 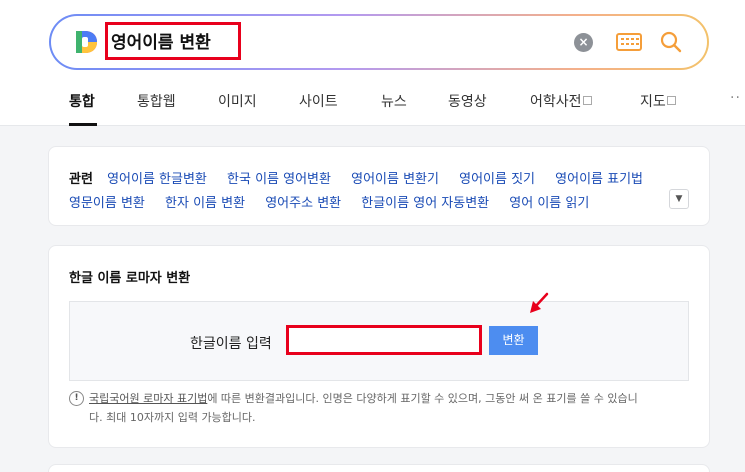 I want to click on notice-text-2: 다. 최대 10자까지 입력 가능합니다., so click(x=172, y=417).